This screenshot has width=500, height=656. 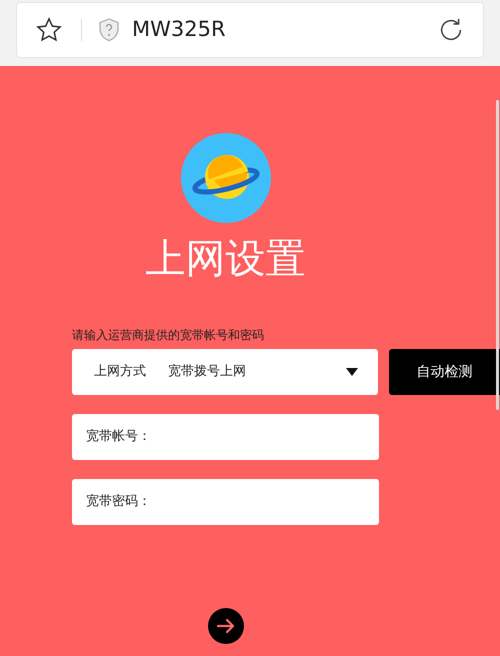 I want to click on connection-type-select: 上网方式 宽带拨号上网, so click(x=225, y=372).